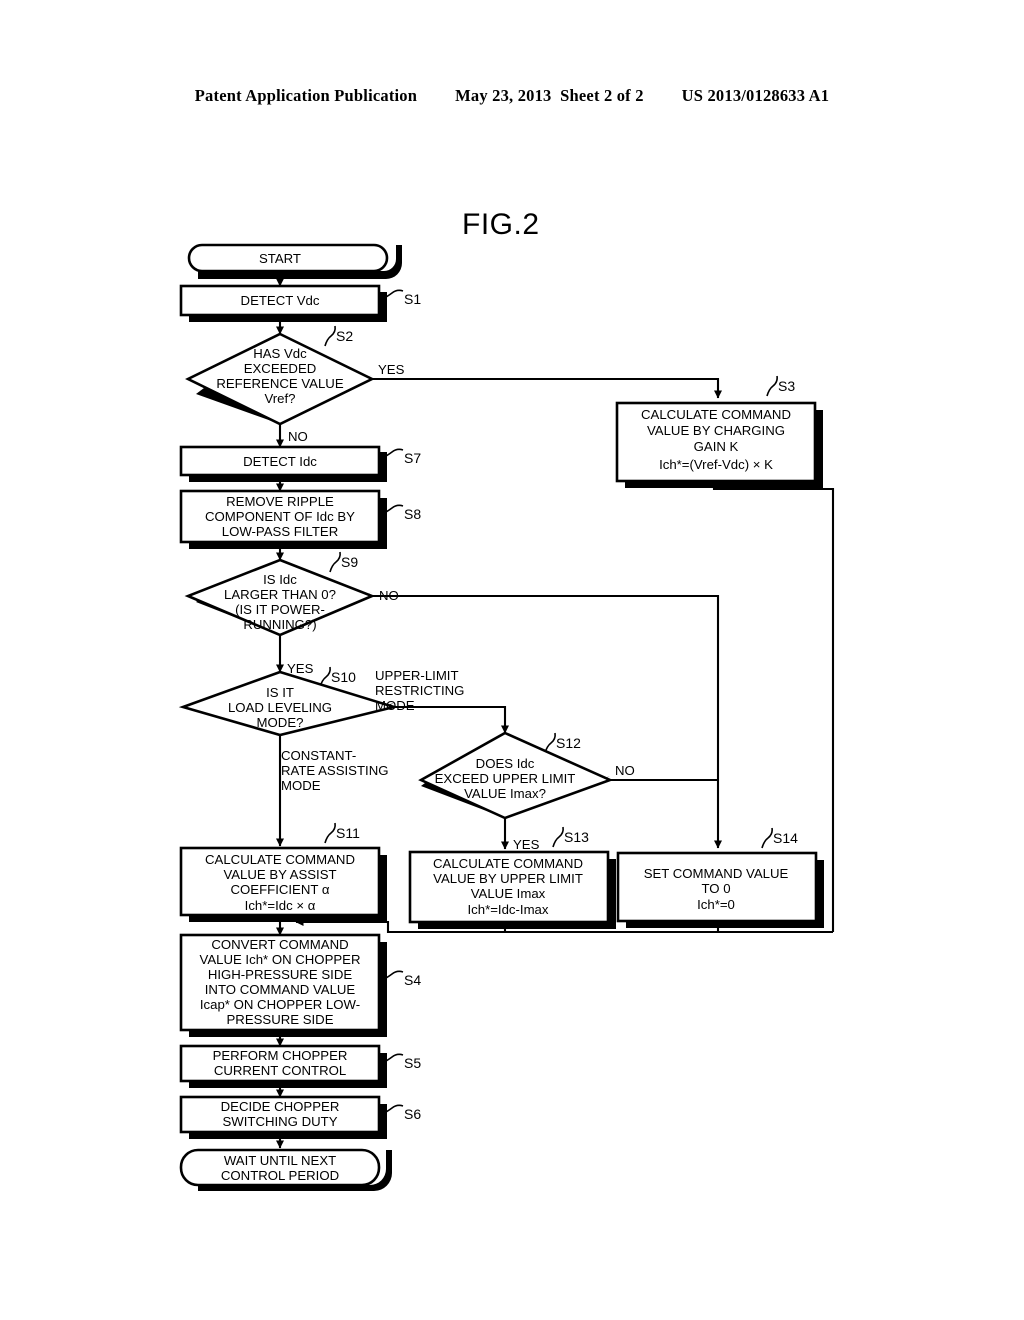  Describe the element at coordinates (280, 501) in the screenshot. I see `node-s8-label: REMOVE RIPPLE` at that location.